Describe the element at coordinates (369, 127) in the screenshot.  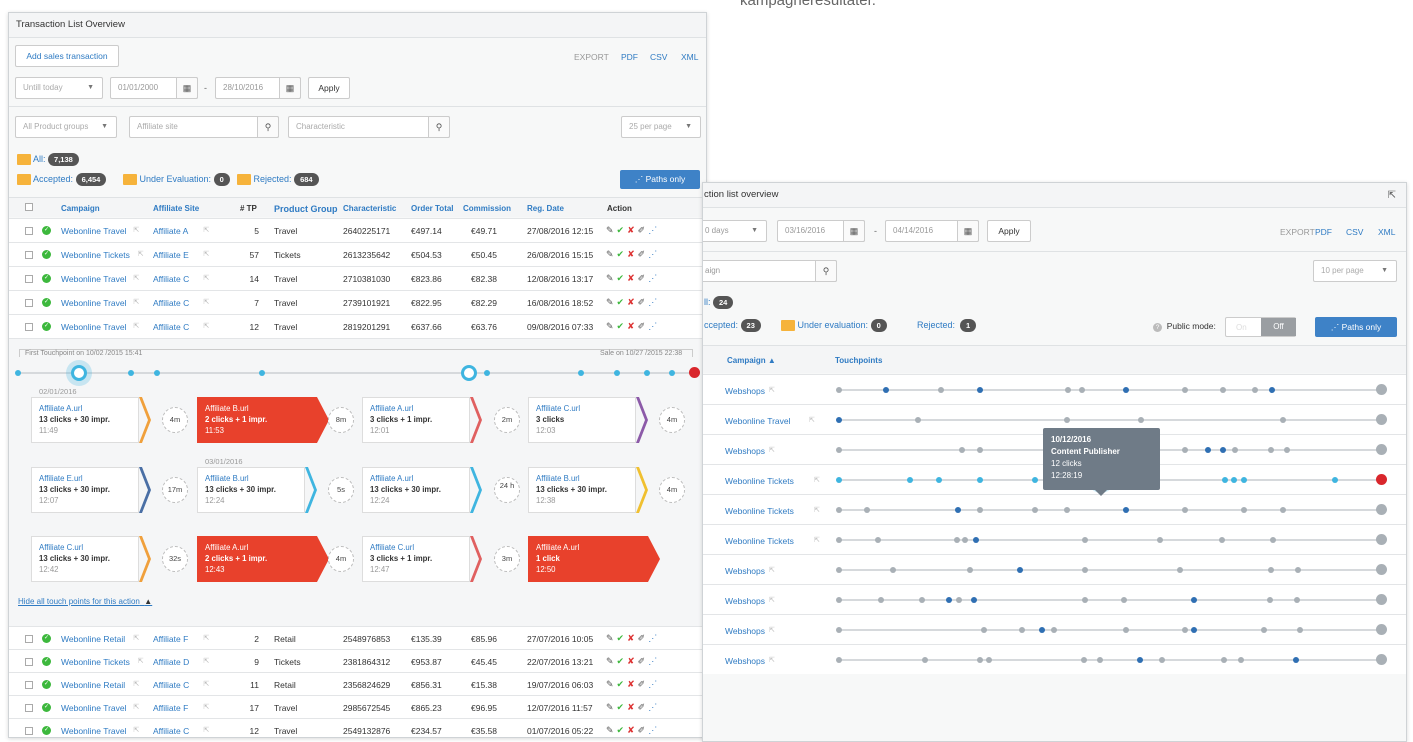
I see `characteristic-input: Characteristic ⚲` at that location.